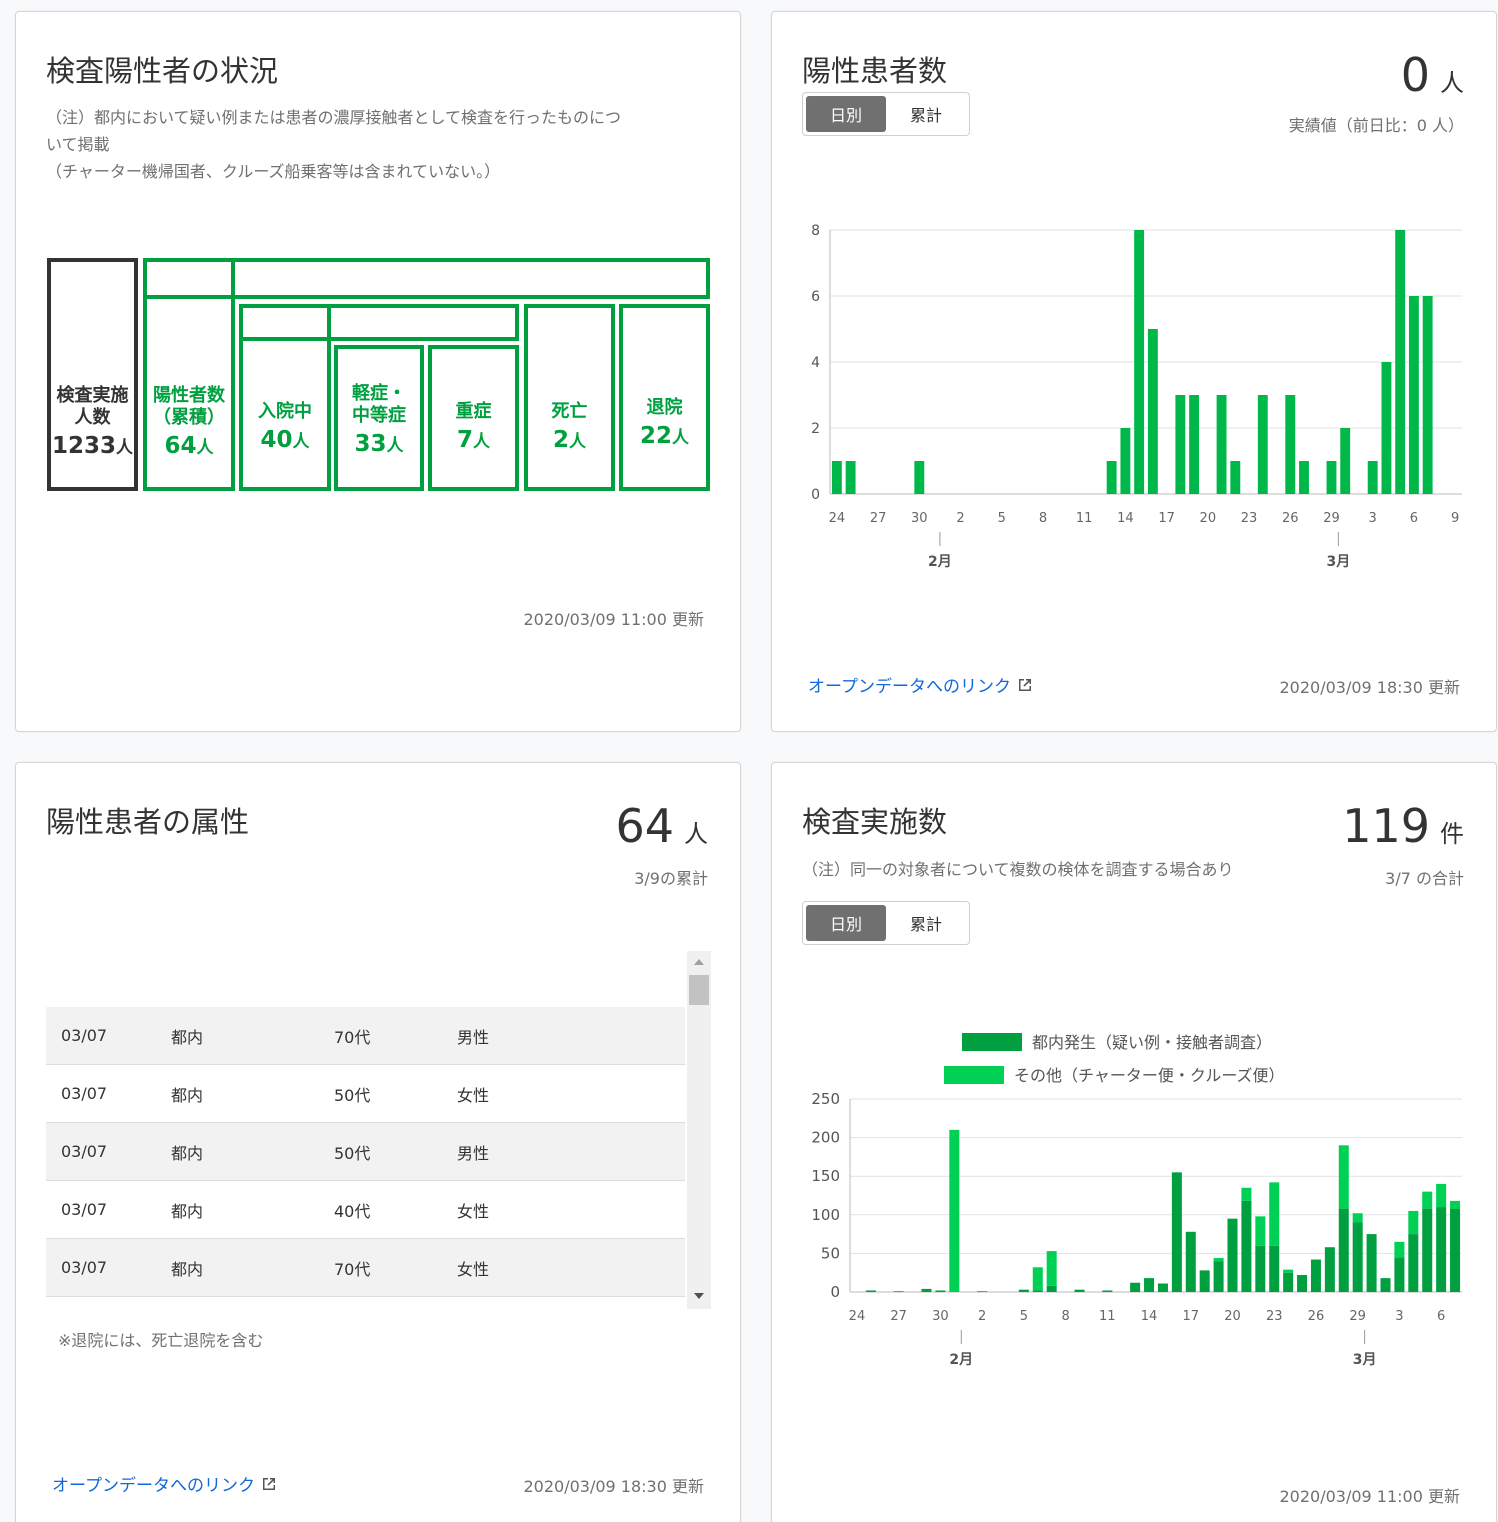 The width and height of the screenshot is (1498, 1522). I want to click on x-tick-label: 3, so click(1373, 518).